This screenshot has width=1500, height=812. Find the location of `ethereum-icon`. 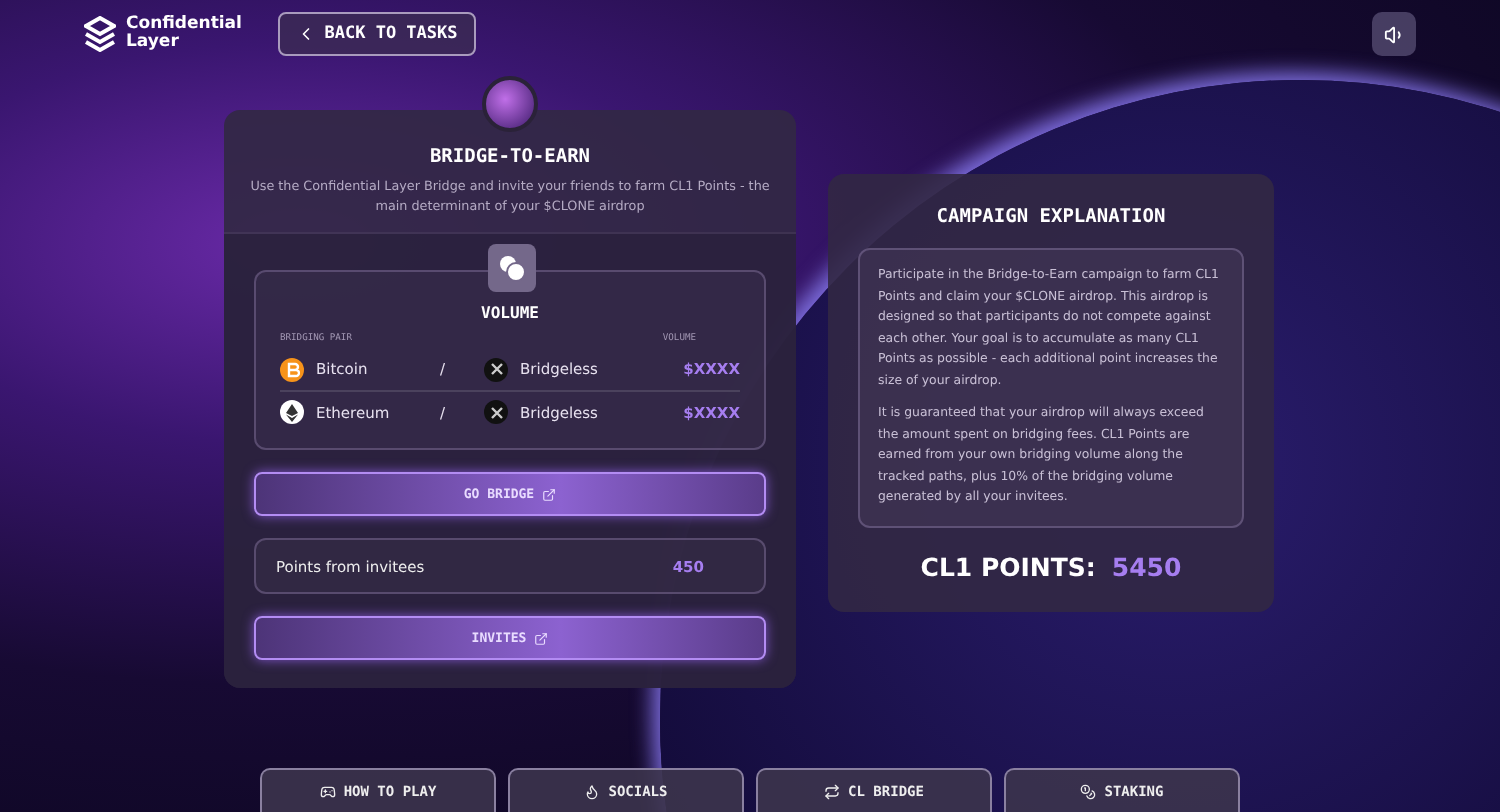

ethereum-icon is located at coordinates (292, 412).